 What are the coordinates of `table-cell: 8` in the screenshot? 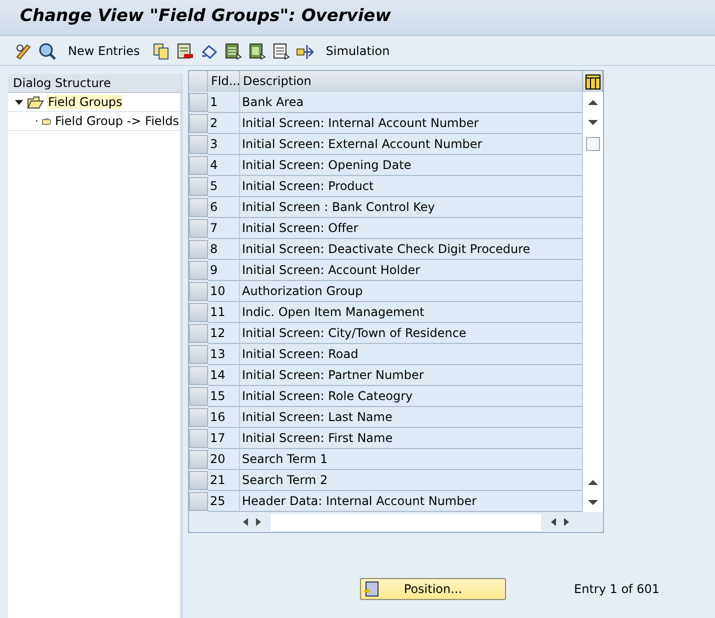 It's located at (224, 249).